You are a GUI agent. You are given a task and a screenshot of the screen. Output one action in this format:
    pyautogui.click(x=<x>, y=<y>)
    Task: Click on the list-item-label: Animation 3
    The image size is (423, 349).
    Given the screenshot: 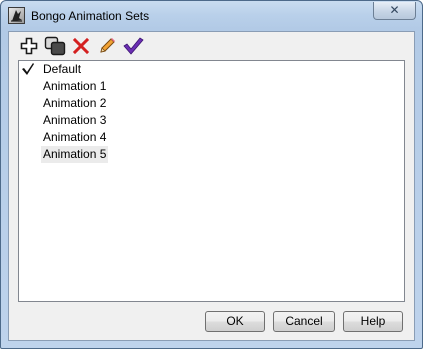 What is the action you would take?
    pyautogui.click(x=75, y=120)
    